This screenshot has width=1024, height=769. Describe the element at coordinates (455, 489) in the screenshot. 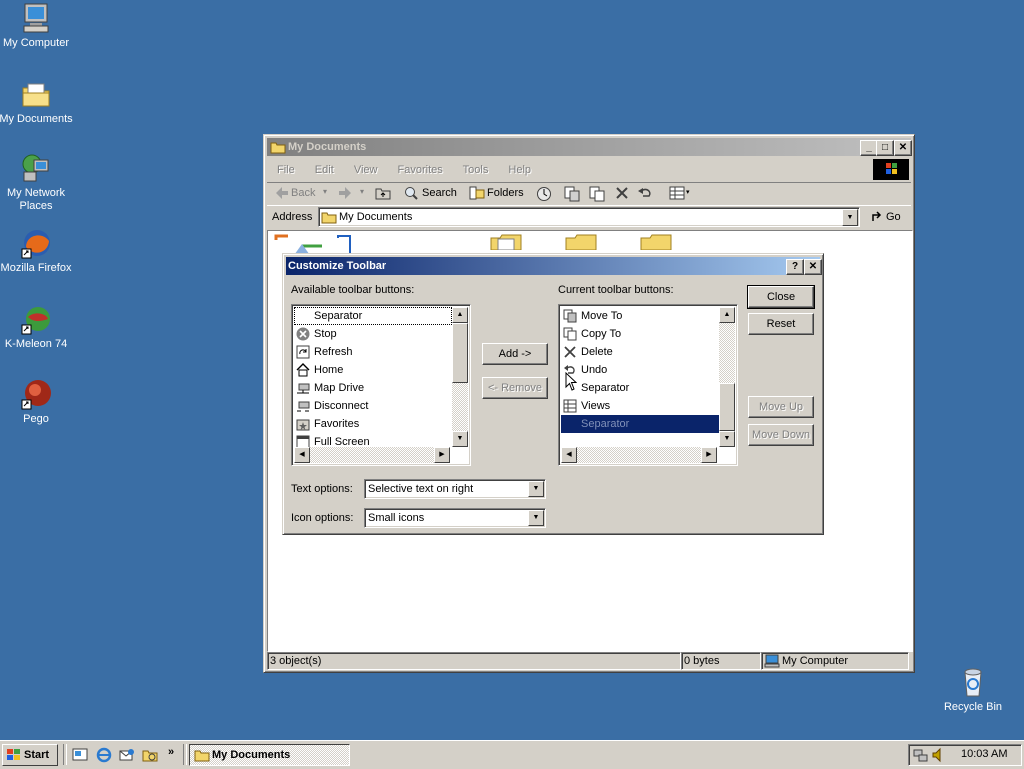

I see `text-options-select: Selective text on right ▼` at that location.